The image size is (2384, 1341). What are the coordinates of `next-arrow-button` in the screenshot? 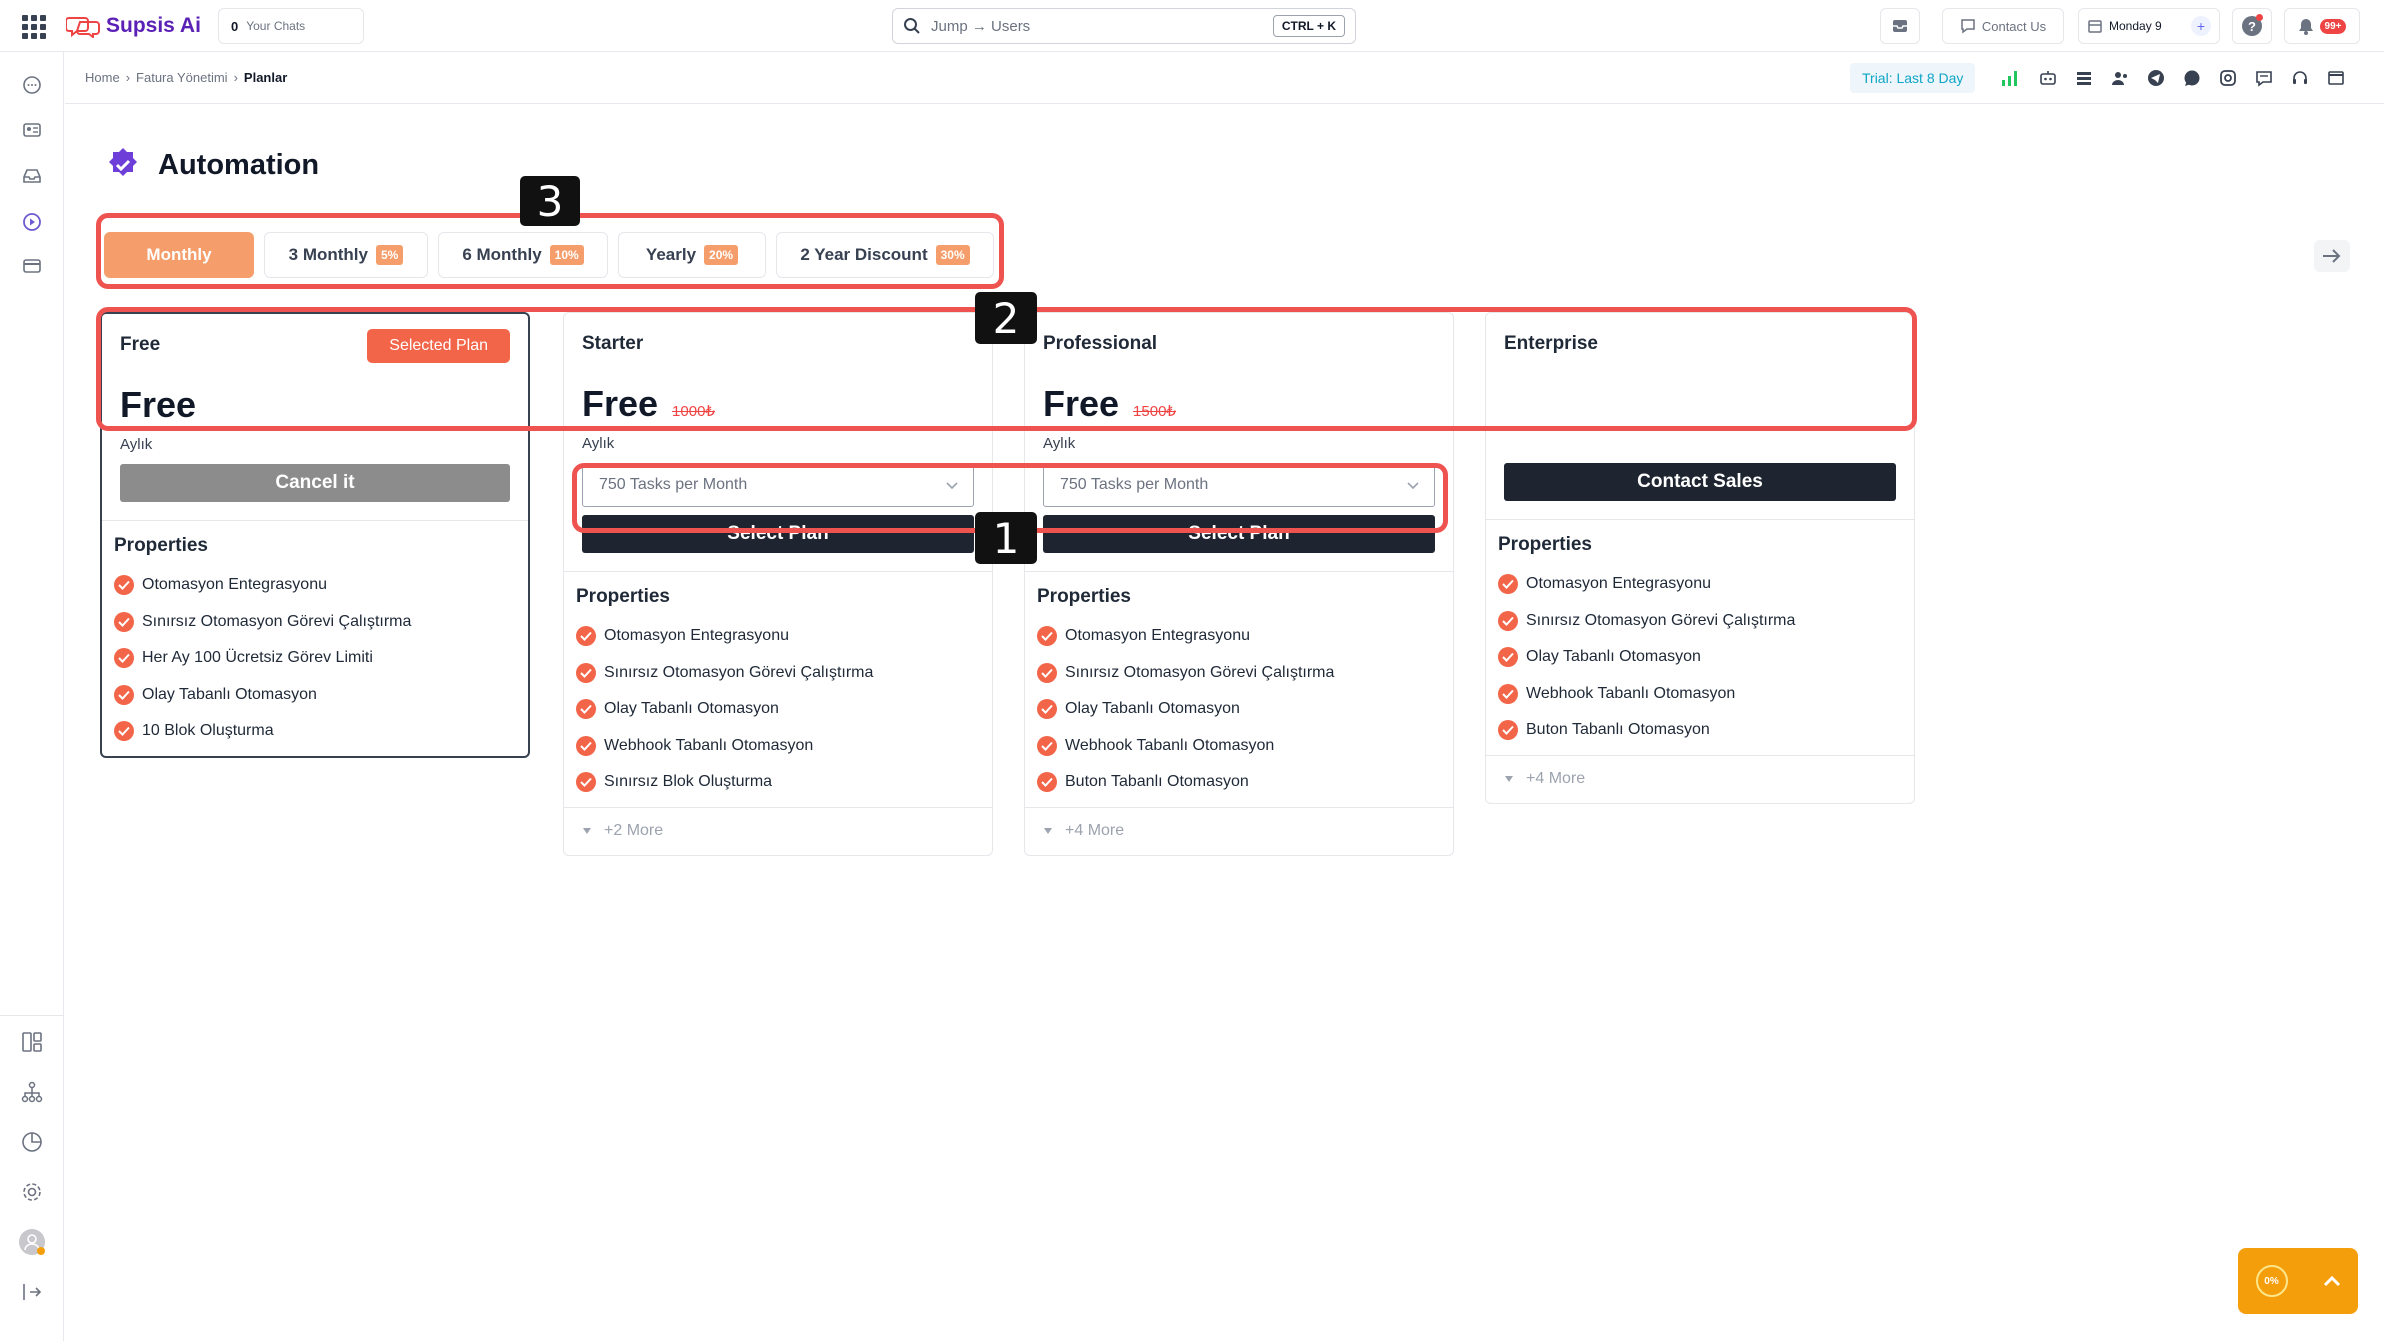 It's located at (2332, 256).